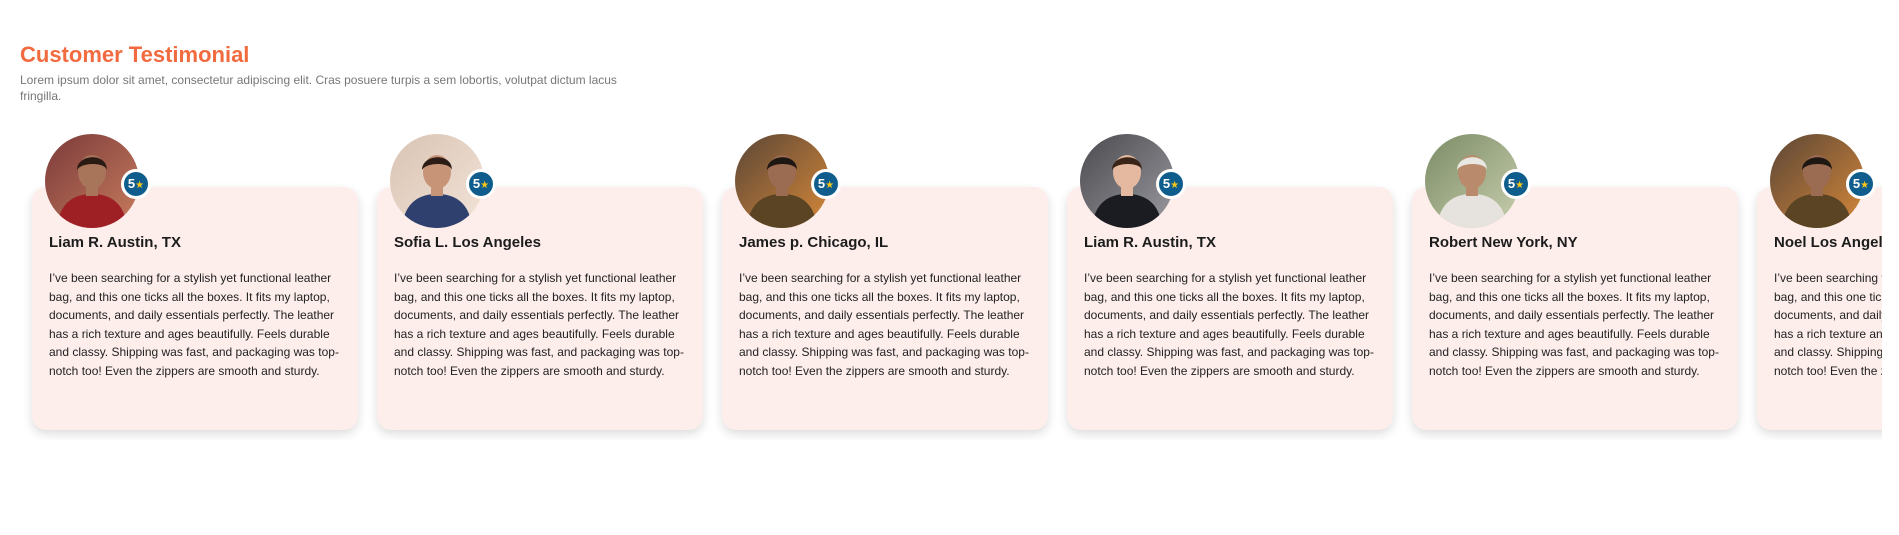 This screenshot has width=1899, height=535. I want to click on reviewer-name: Sofia L. Los Angeles, so click(467, 242).